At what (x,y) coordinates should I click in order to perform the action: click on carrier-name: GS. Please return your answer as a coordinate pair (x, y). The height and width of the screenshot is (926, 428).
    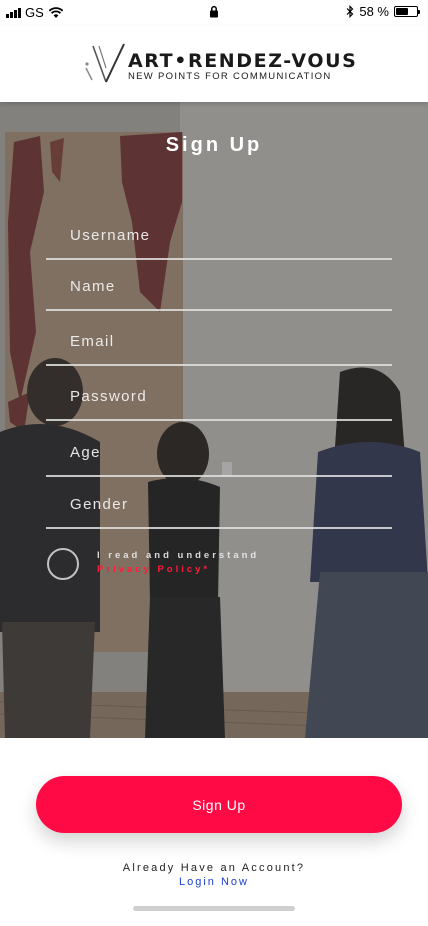
    Looking at the image, I should click on (34, 12).